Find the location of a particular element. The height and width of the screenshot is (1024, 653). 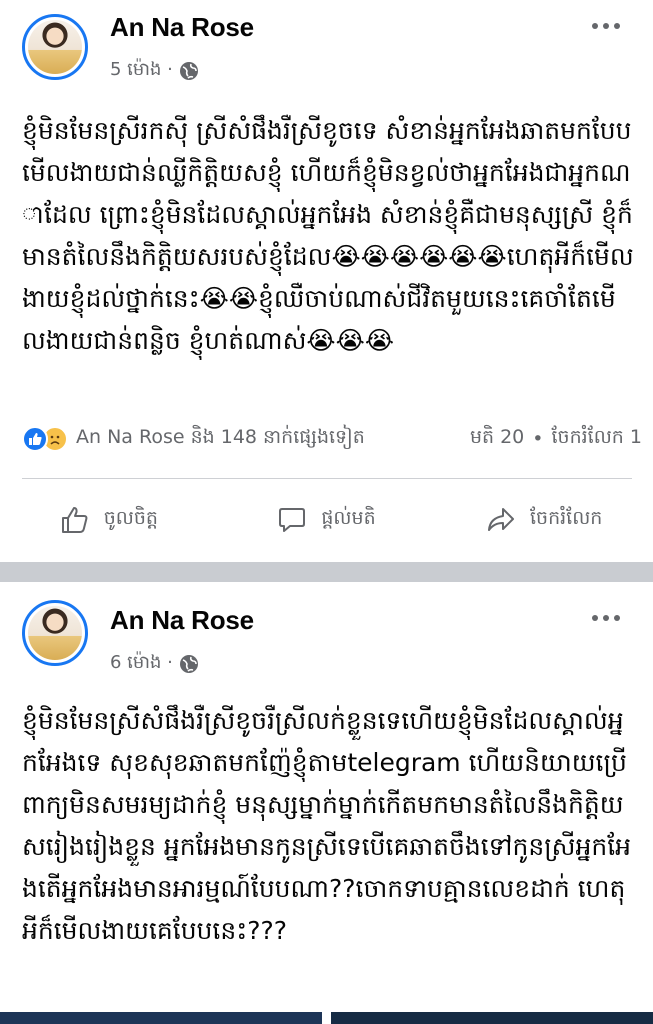

post-meta: 5 ម៉ោង · is located at coordinates (154, 70).